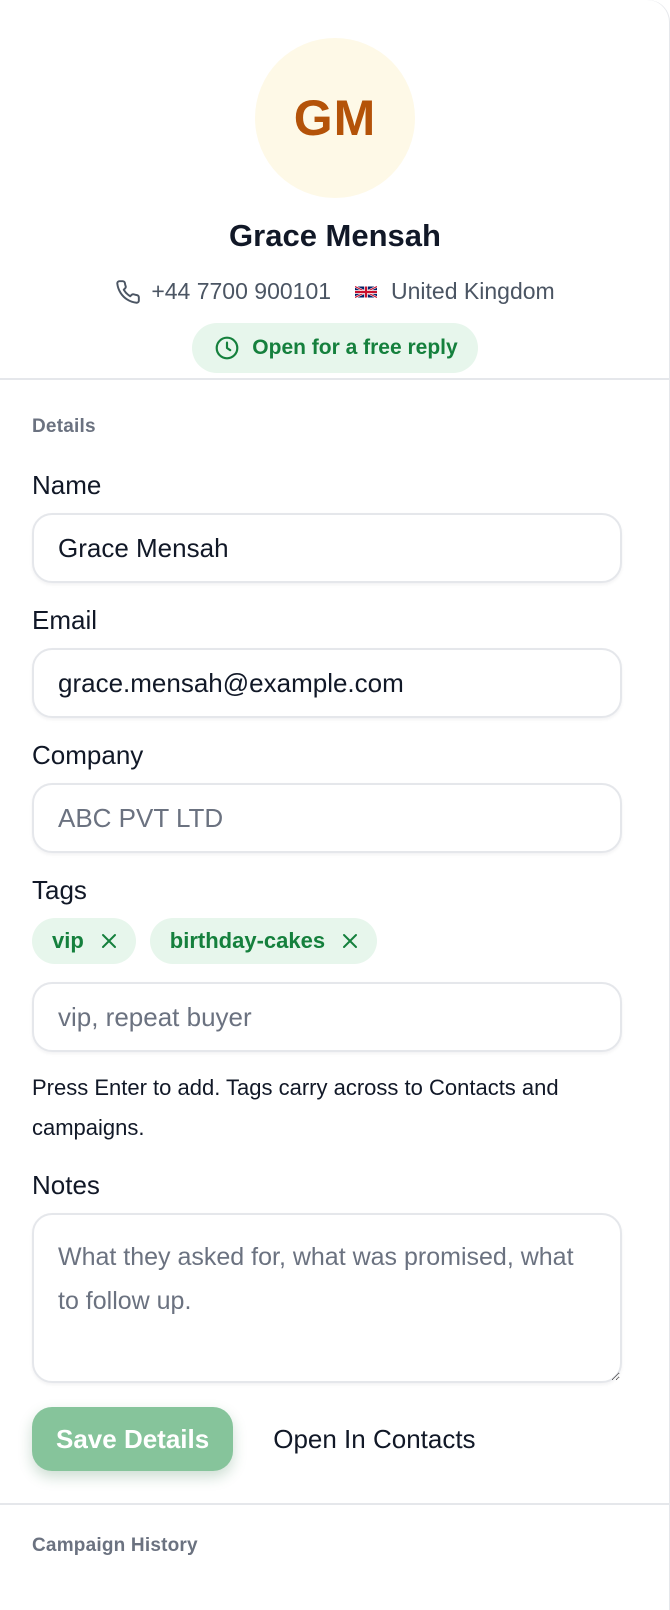 Image resolution: width=670 pixels, height=1610 pixels. What do you see at coordinates (64, 426) in the screenshot?
I see `details-section-title: Details` at bounding box center [64, 426].